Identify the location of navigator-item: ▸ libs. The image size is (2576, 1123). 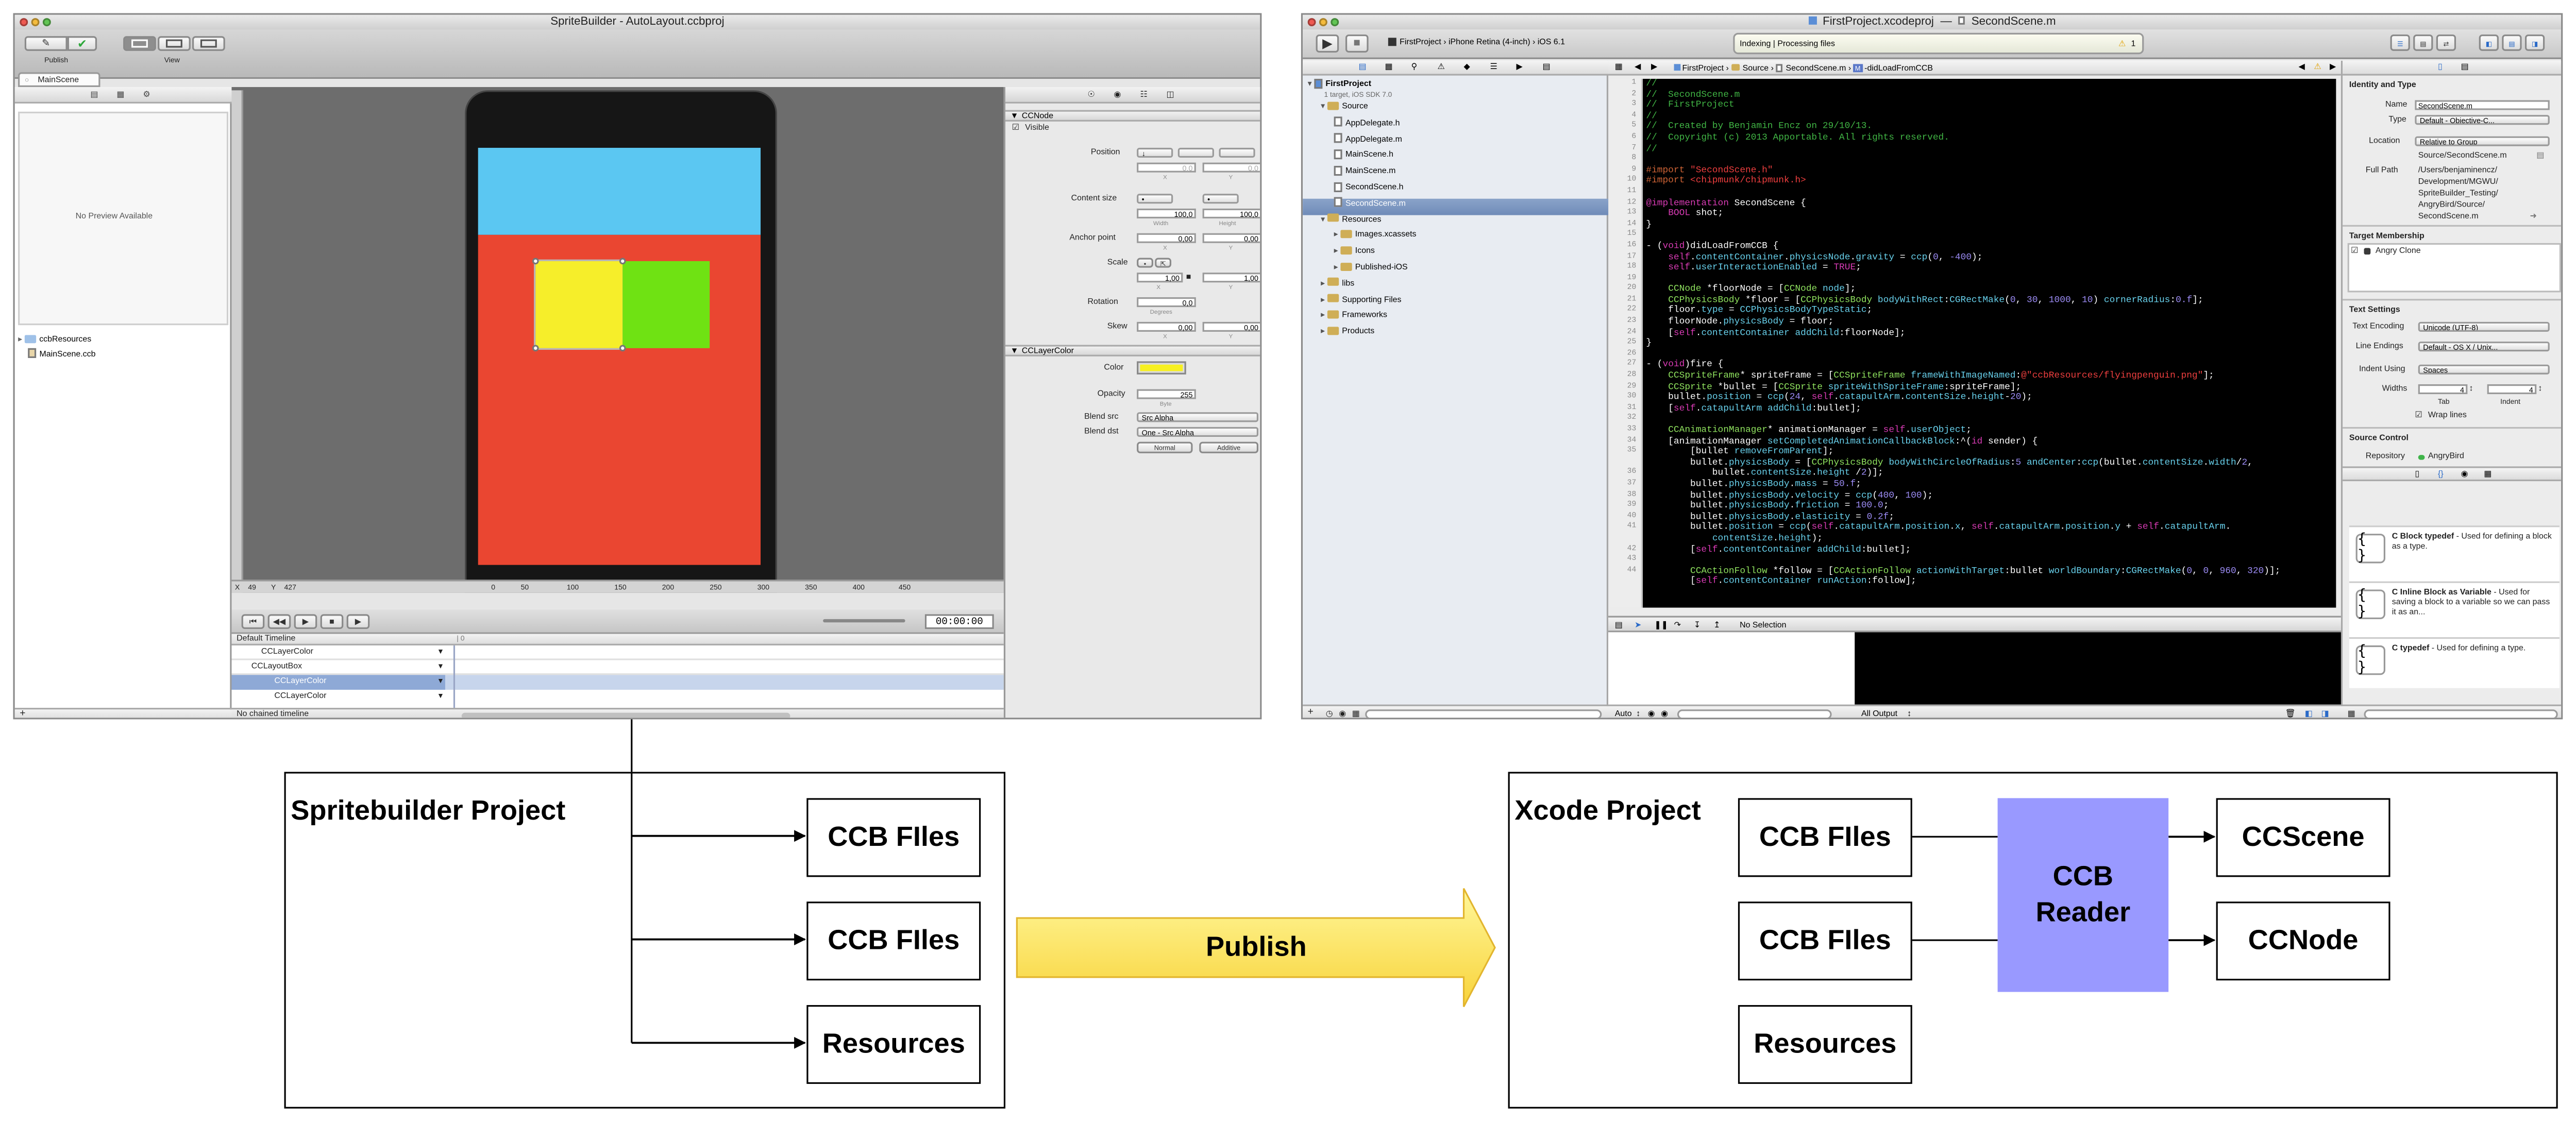
(1455, 286).